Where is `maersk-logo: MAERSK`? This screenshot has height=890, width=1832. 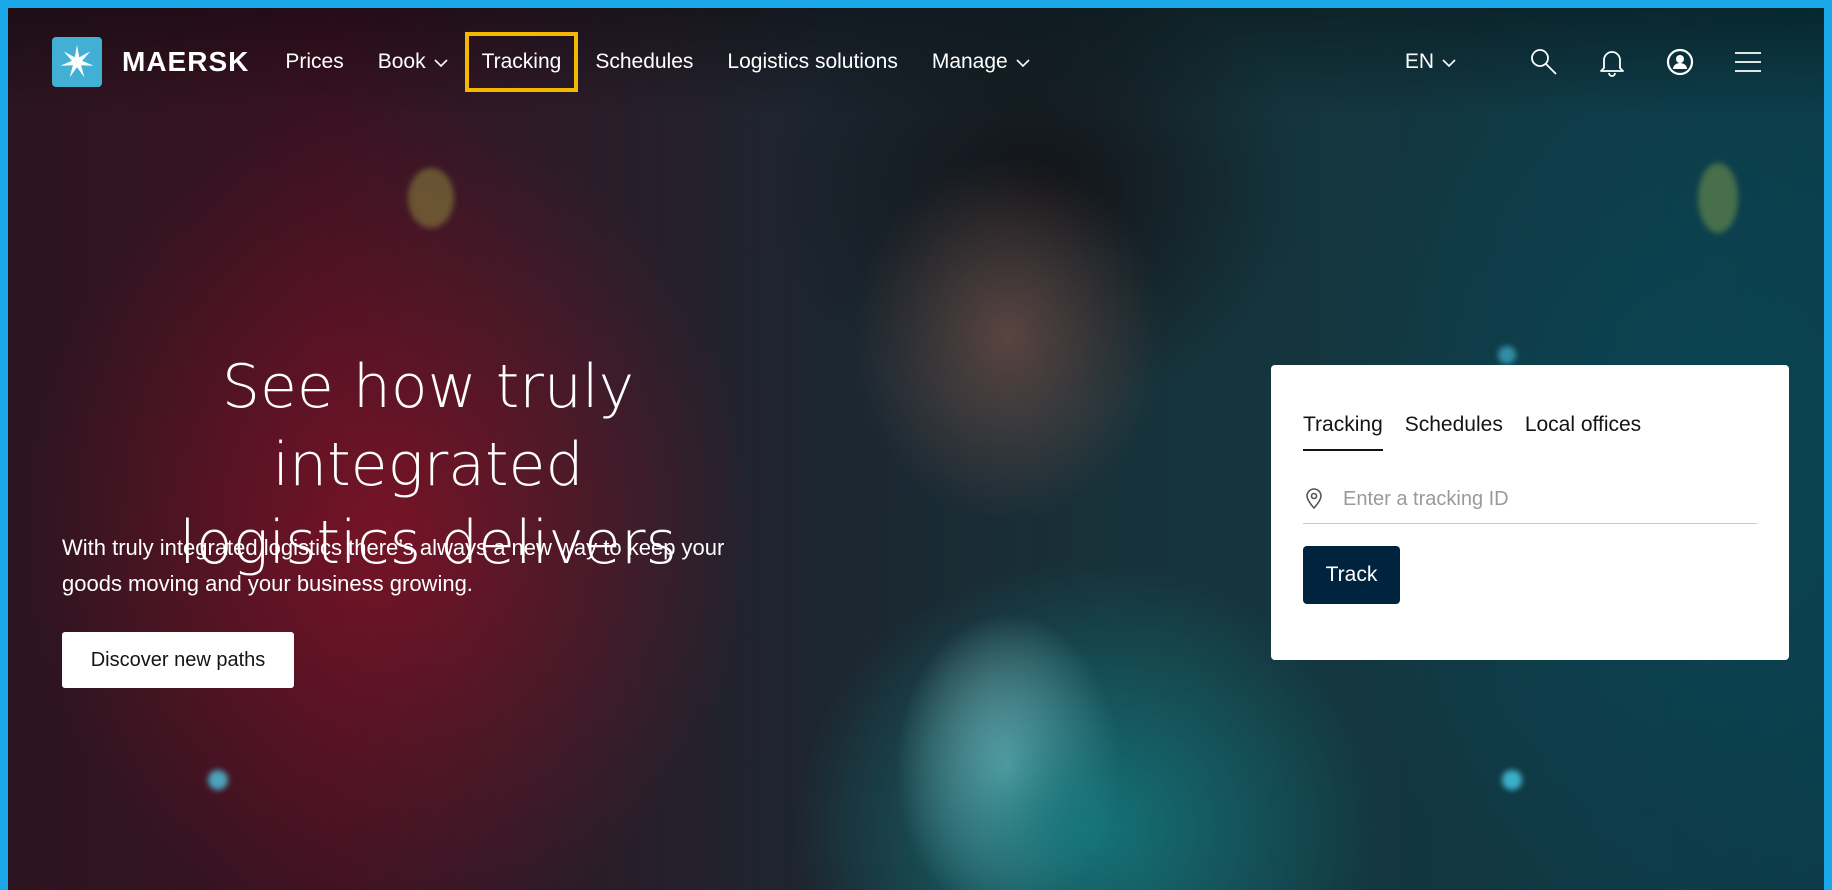
maersk-logo: MAERSK is located at coordinates (150, 62).